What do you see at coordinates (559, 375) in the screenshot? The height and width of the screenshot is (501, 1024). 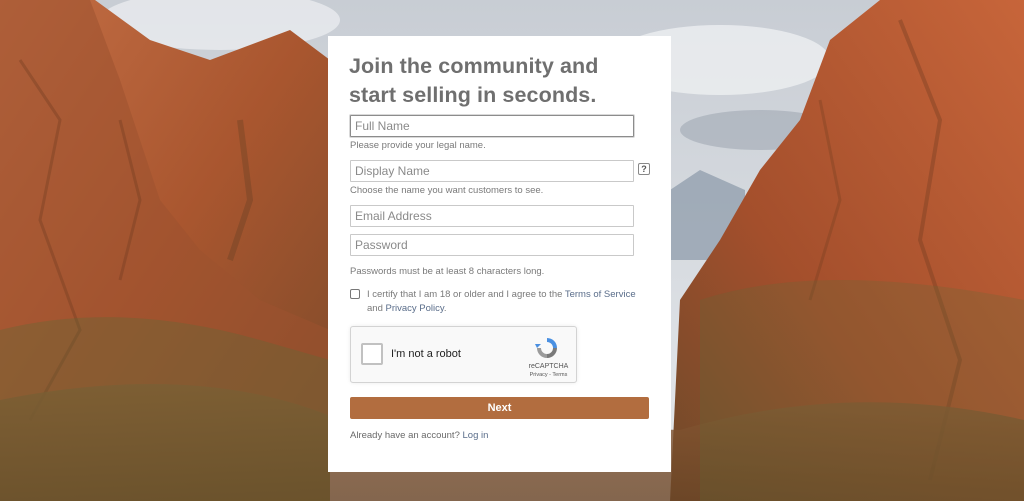 I see `recaptcha-terms-link: Terms` at bounding box center [559, 375].